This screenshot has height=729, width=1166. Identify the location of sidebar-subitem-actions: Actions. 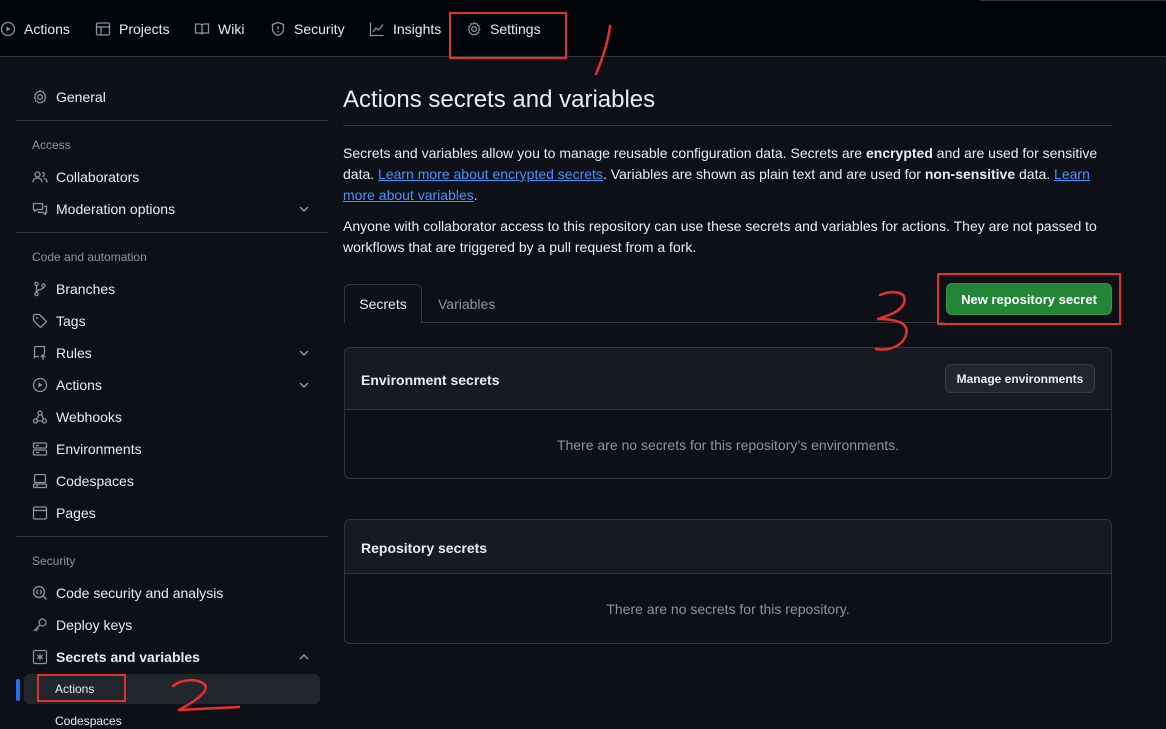
(74, 689).